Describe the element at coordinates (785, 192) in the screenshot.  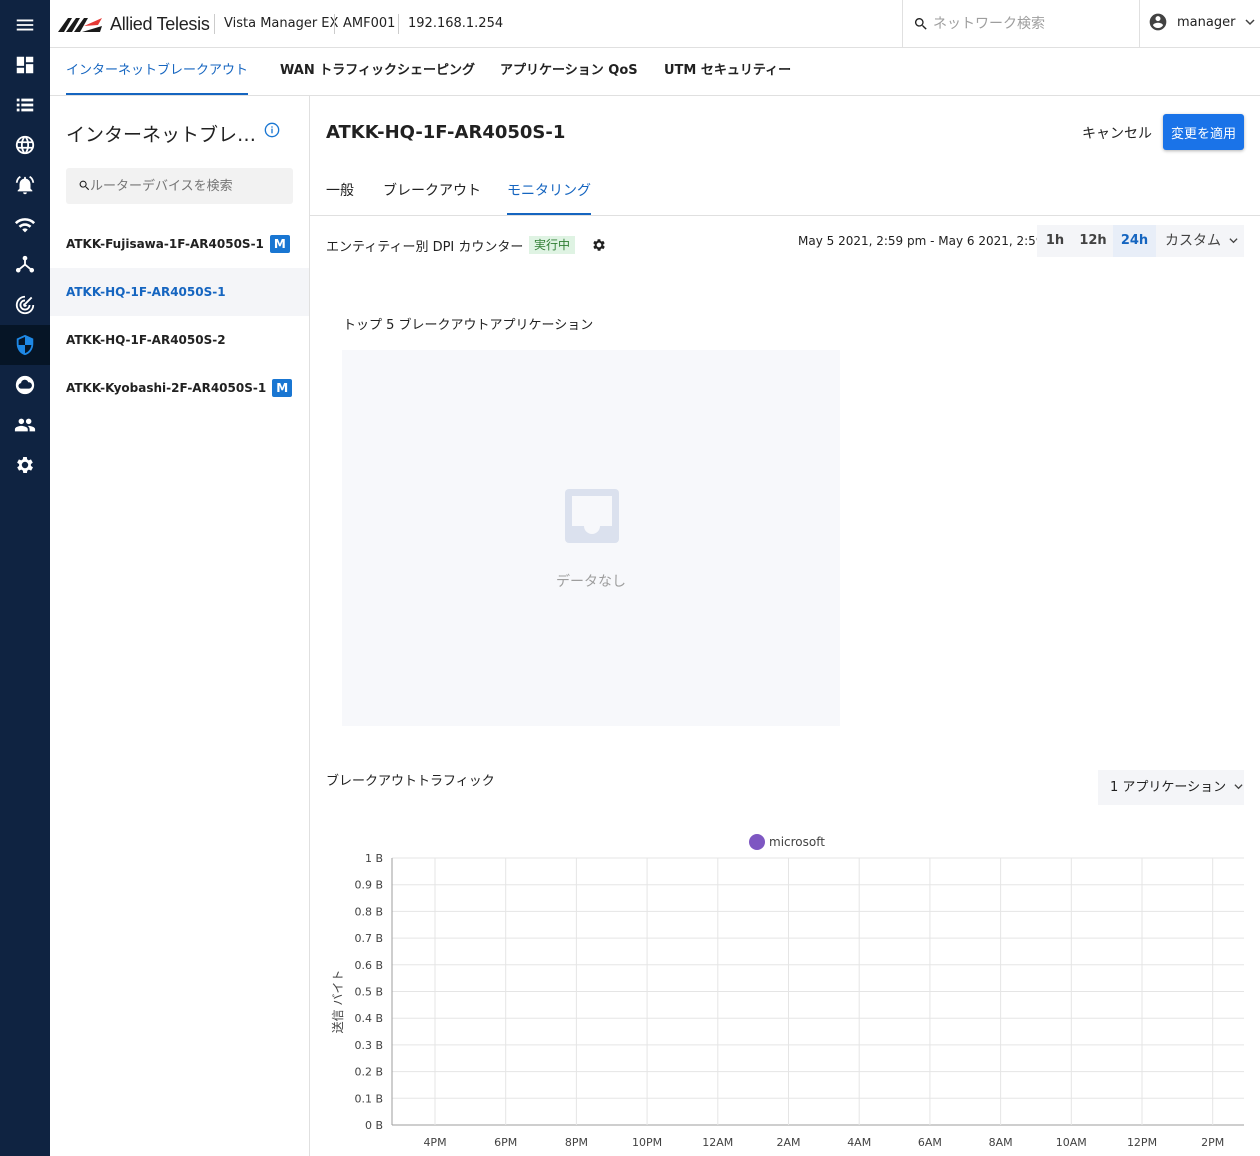
I see `detail-tabs: 一般 ブレークアウト モニタリング` at that location.